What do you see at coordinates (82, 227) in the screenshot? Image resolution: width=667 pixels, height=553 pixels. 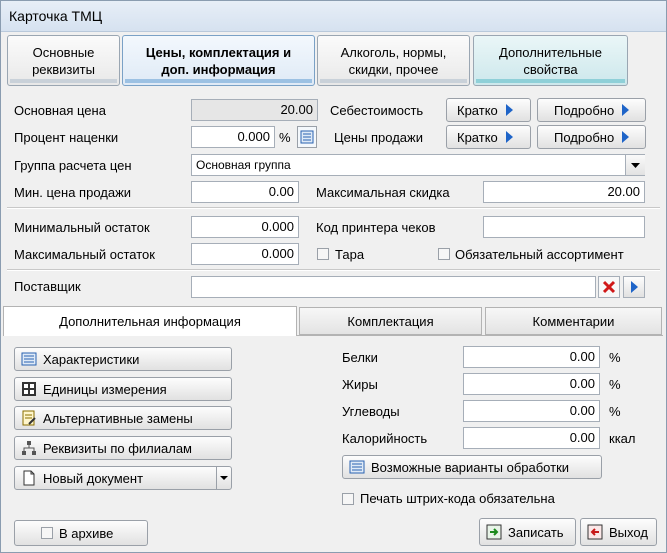 I see `min-stock-label: Минимальный остаток` at bounding box center [82, 227].